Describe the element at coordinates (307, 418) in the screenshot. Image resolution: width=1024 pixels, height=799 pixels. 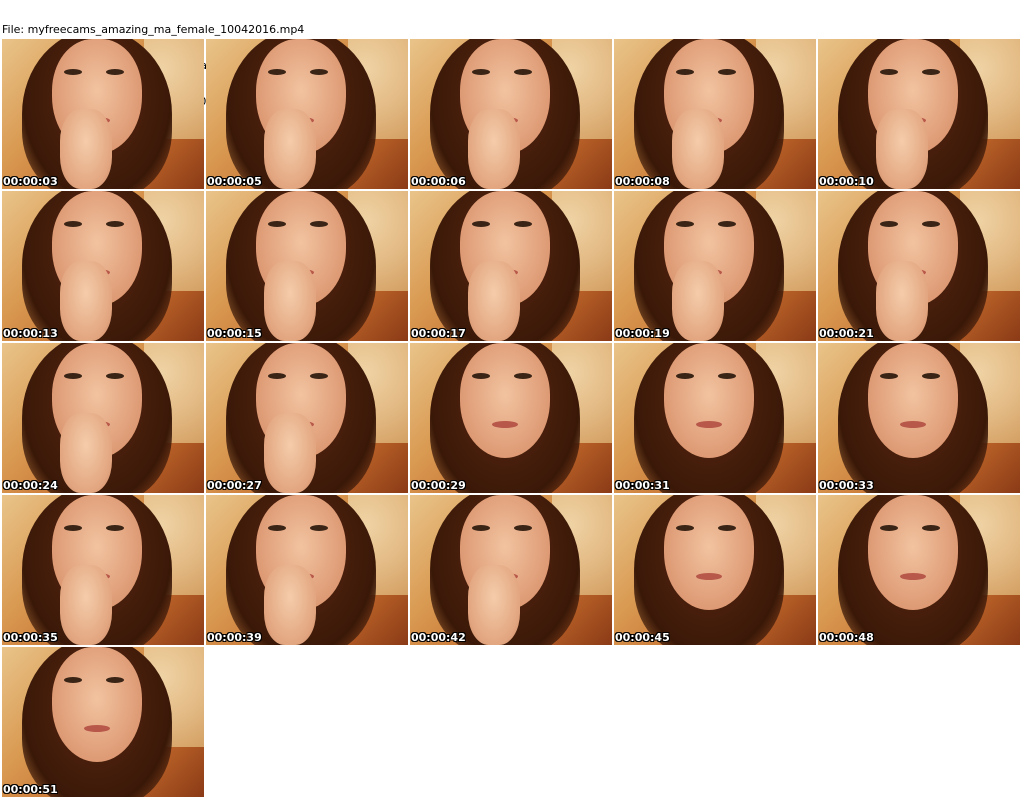
I see `thumbnail-frame: 00:00:27` at that location.